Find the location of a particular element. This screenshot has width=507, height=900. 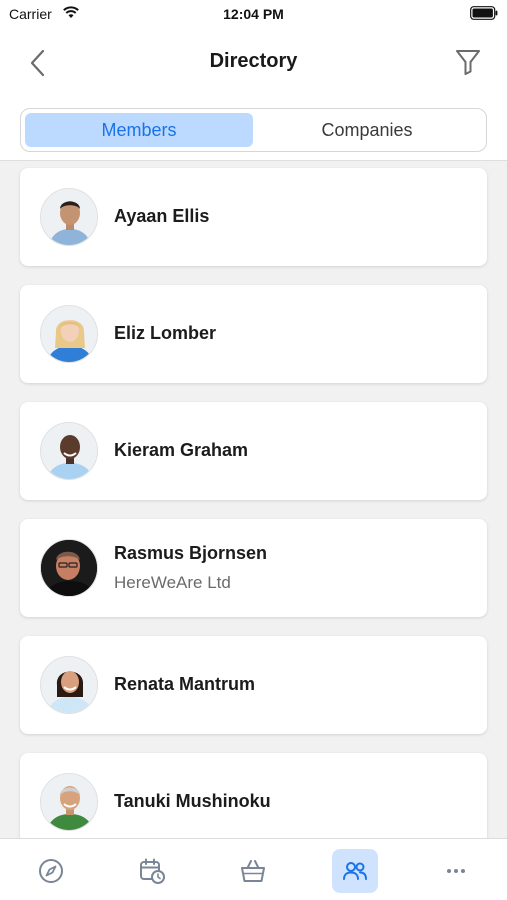

members-companies-segmented-control: Members Companies is located at coordinates (253, 130).